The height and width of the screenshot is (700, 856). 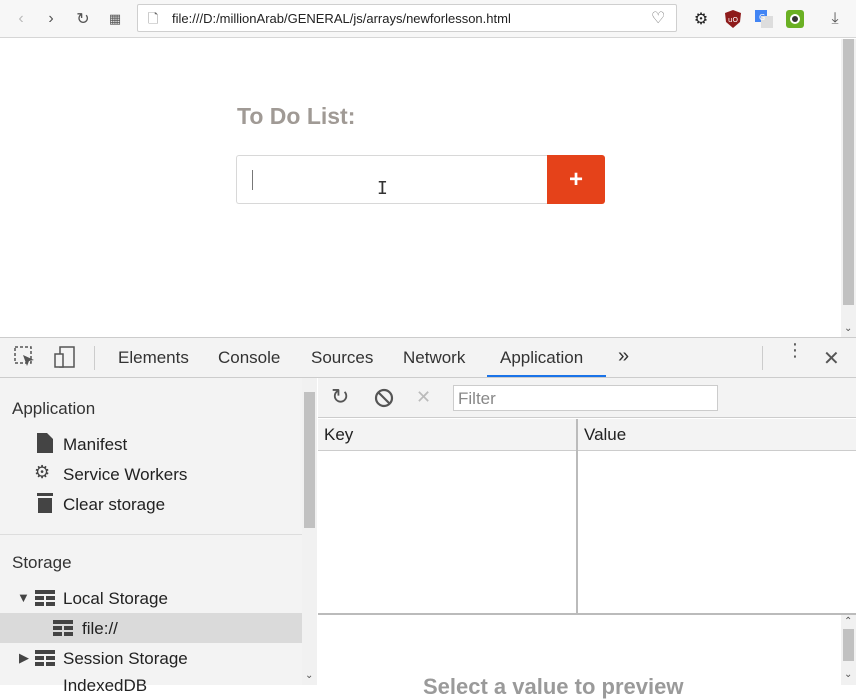 I want to click on tab-network: Network, so click(x=434, y=358).